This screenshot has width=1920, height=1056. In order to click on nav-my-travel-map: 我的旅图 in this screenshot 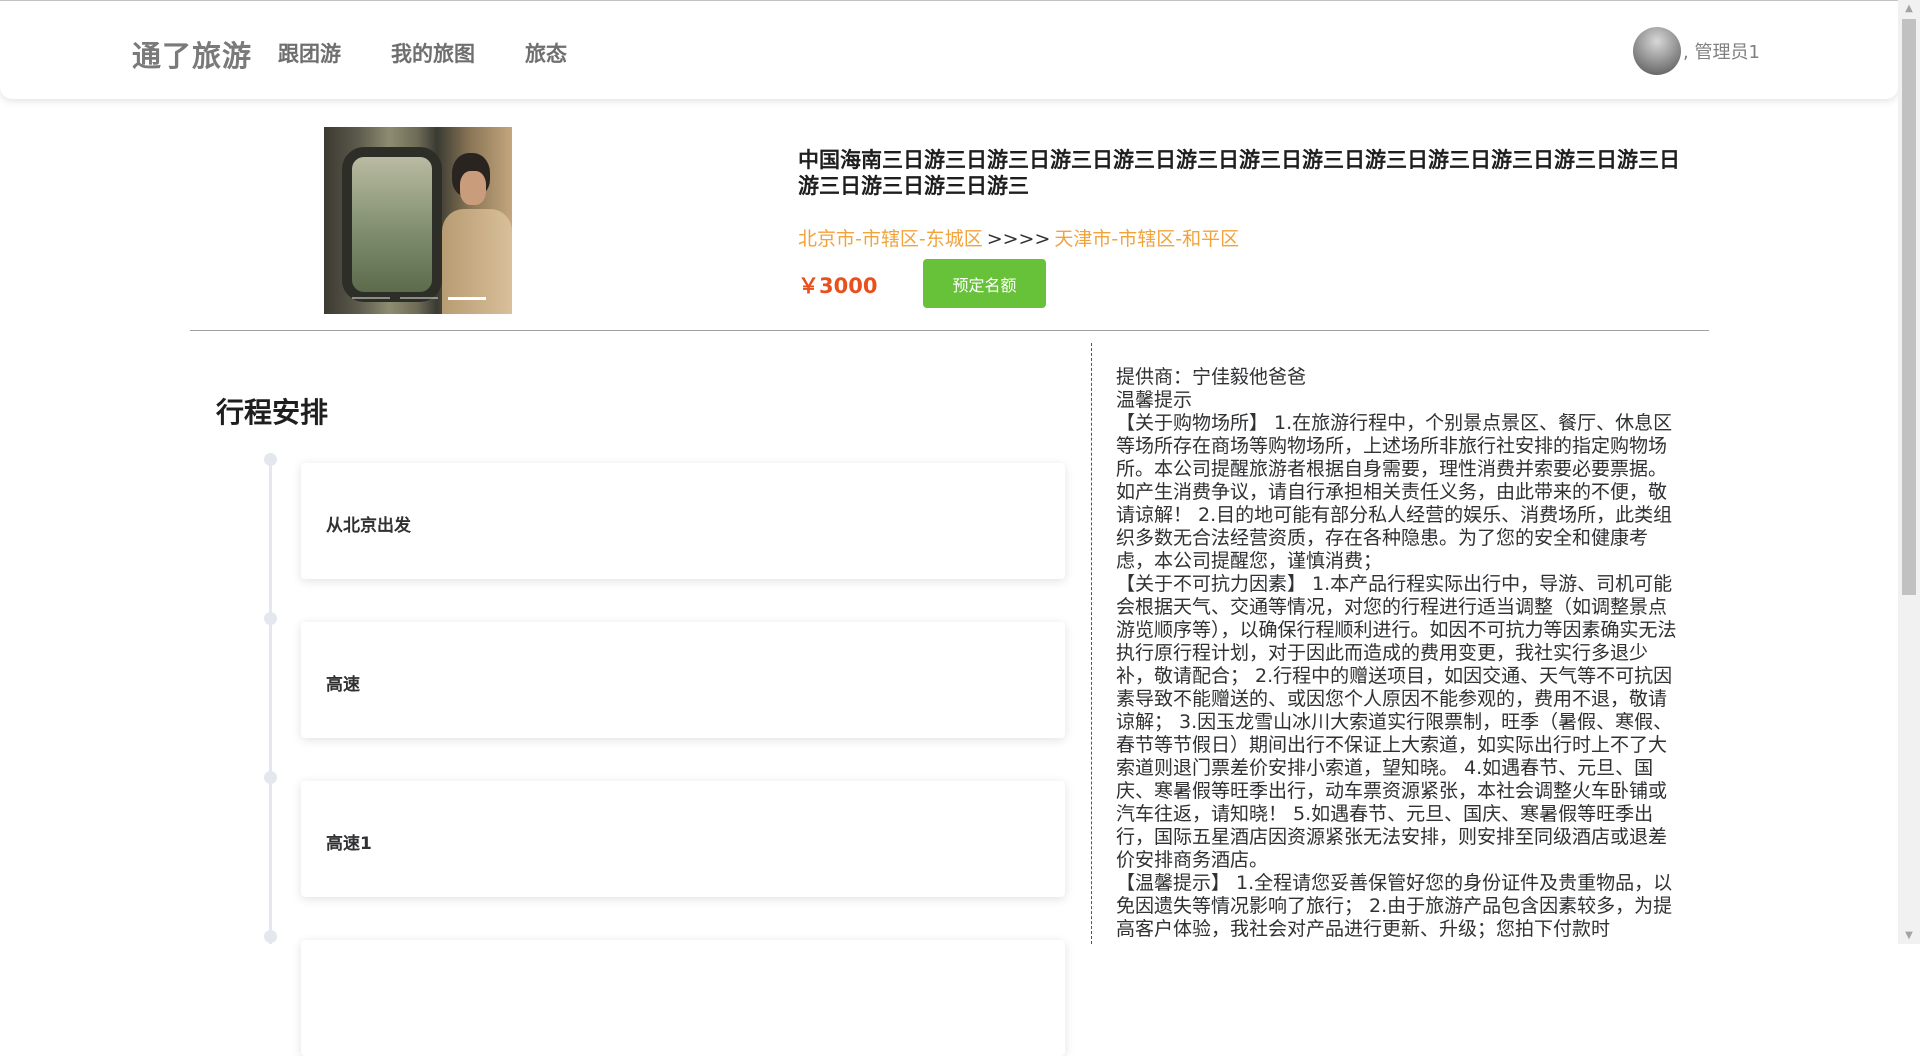, I will do `click(433, 53)`.